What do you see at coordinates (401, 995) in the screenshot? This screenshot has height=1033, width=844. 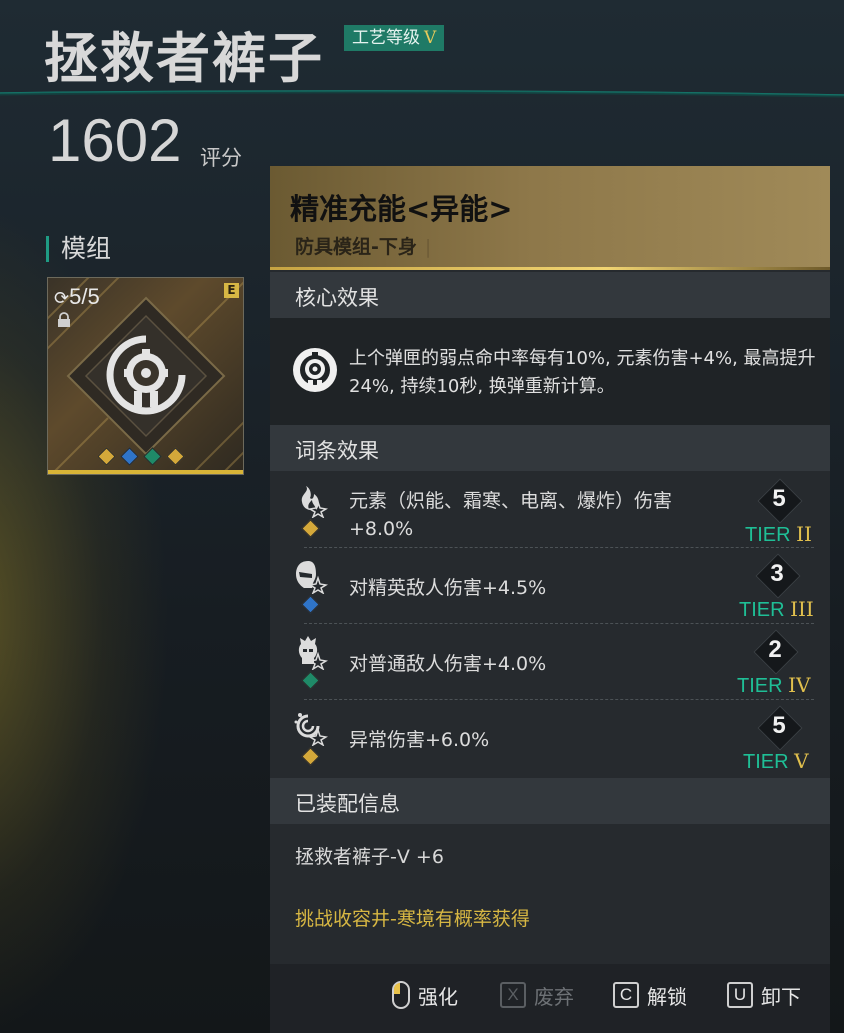 I see `mouse-left-icon` at bounding box center [401, 995].